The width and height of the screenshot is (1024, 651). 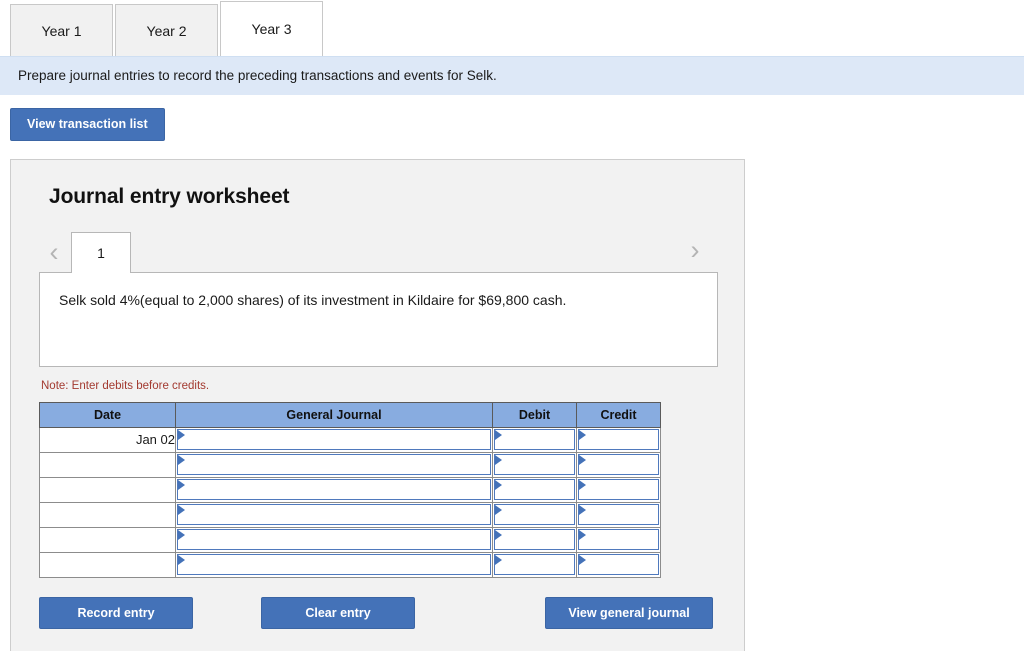 What do you see at coordinates (534, 414) in the screenshot?
I see `column-header-debit: Debit` at bounding box center [534, 414].